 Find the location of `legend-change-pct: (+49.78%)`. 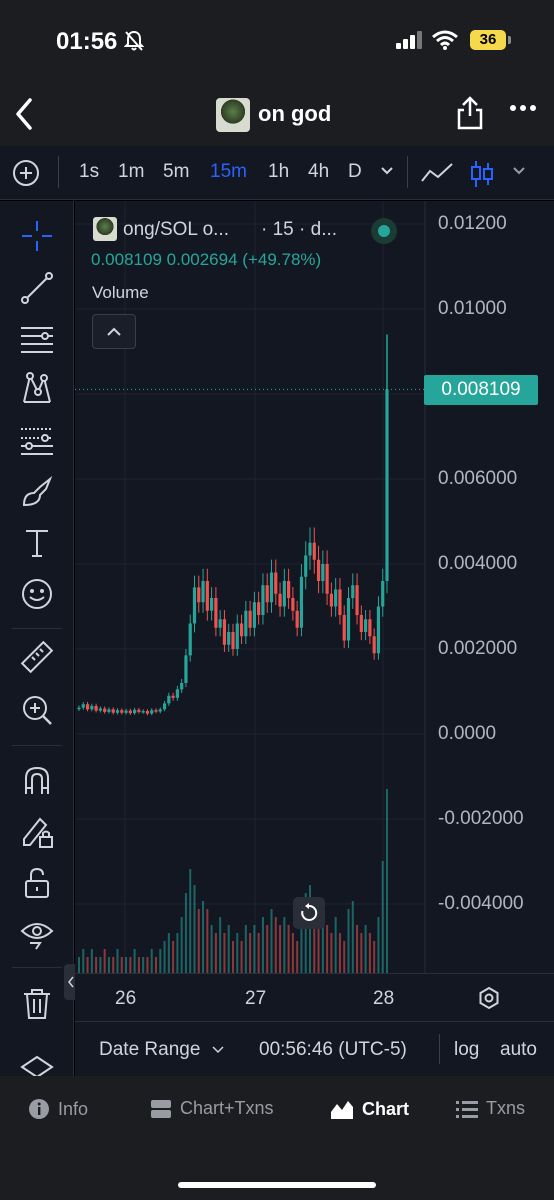

legend-change-pct: (+49.78%) is located at coordinates (282, 259).